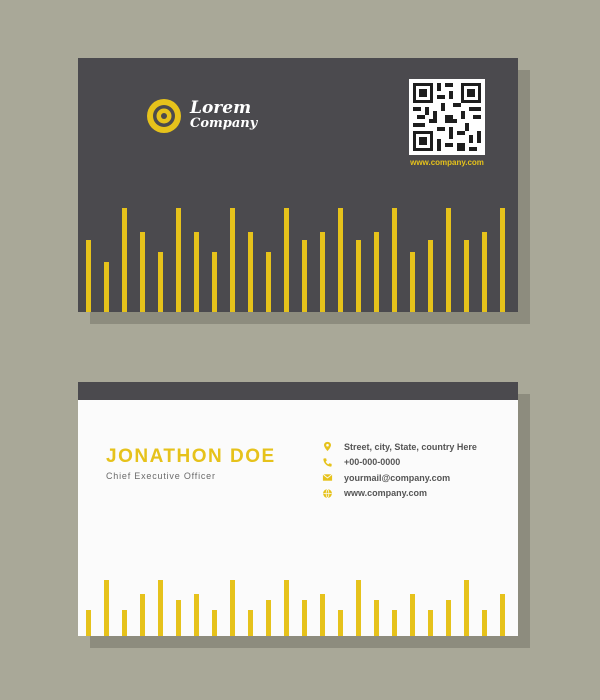 The image size is (600, 700). What do you see at coordinates (327, 477) in the screenshot?
I see `envelope-icon` at bounding box center [327, 477].